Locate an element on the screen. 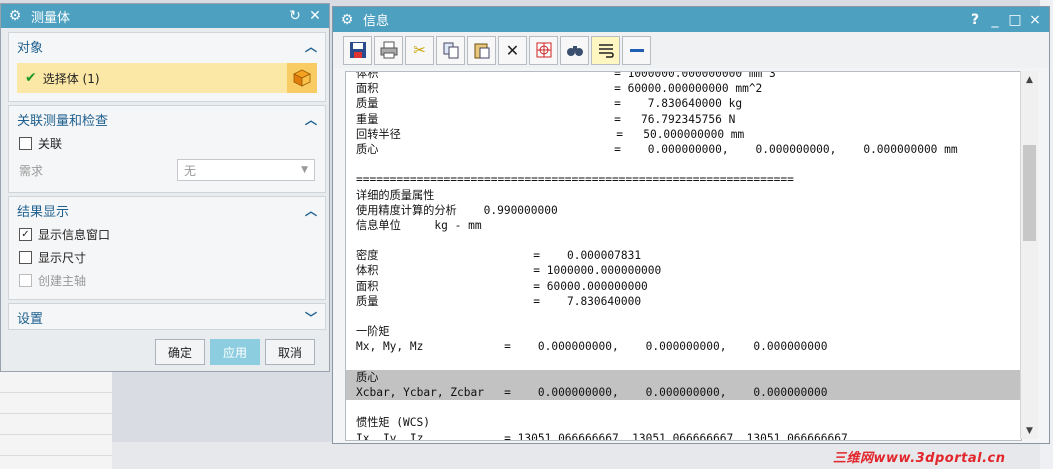  minus-icon is located at coordinates (636, 50).